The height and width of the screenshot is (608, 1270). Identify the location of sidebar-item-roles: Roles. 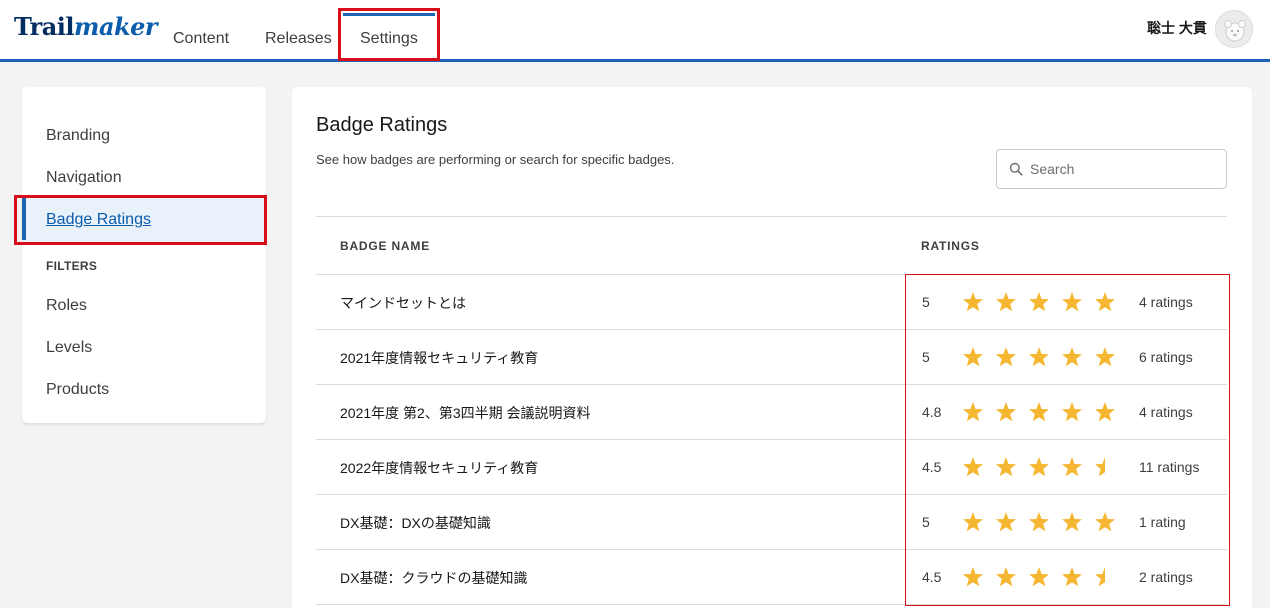
(66, 306).